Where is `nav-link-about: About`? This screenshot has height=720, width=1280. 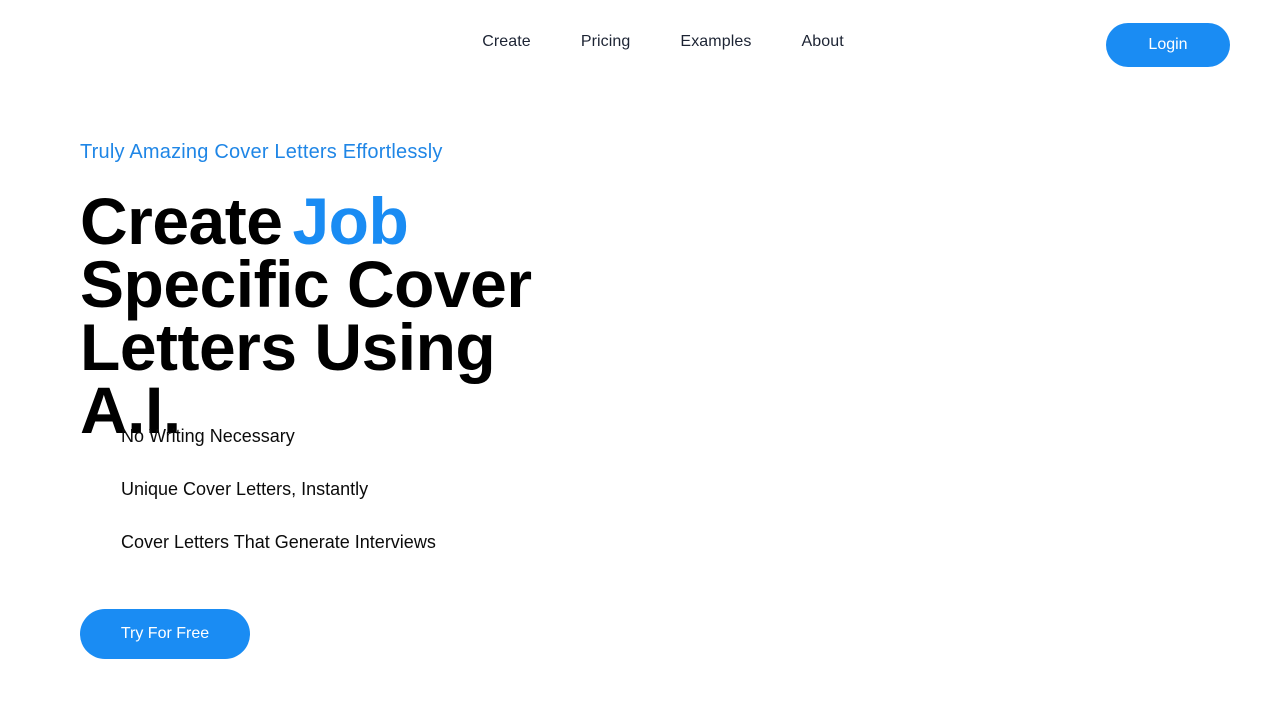 nav-link-about: About is located at coordinates (822, 42).